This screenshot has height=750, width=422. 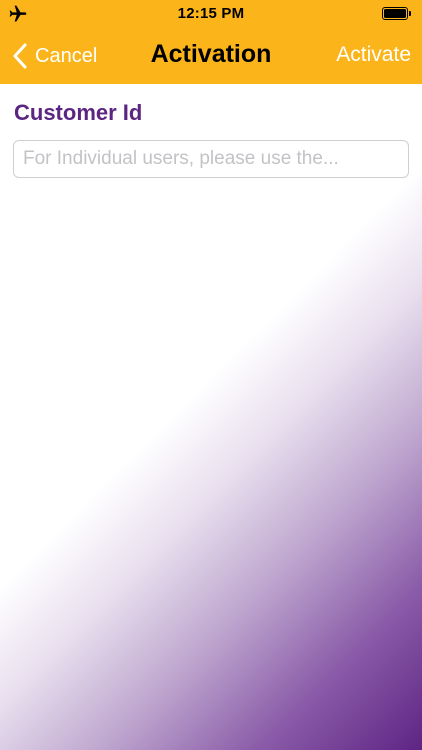 I want to click on activate-button: Activate, so click(x=373, y=55).